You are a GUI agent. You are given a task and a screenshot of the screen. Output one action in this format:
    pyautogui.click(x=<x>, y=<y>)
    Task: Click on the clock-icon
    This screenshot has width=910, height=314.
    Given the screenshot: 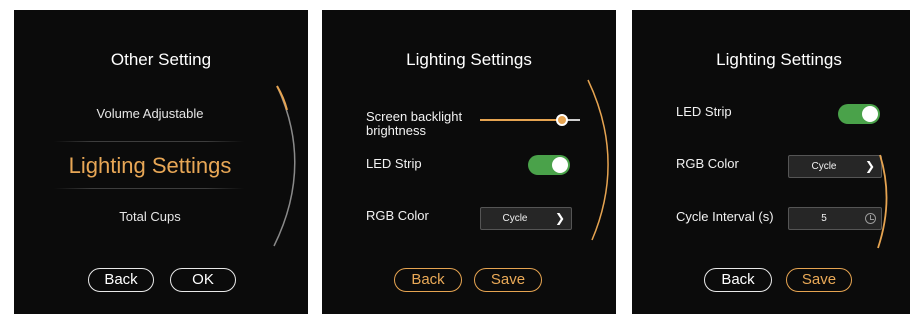 What is the action you would take?
    pyautogui.click(x=870, y=218)
    